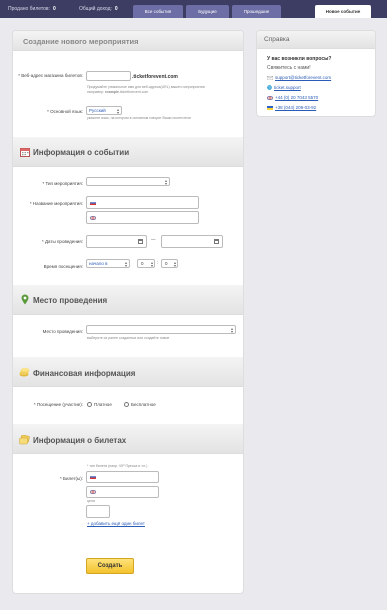 Image resolution: width=387 pixels, height=610 pixels. Describe the element at coordinates (303, 77) in the screenshot. I see `support-email-link: support@ticketforevent.com` at that location.